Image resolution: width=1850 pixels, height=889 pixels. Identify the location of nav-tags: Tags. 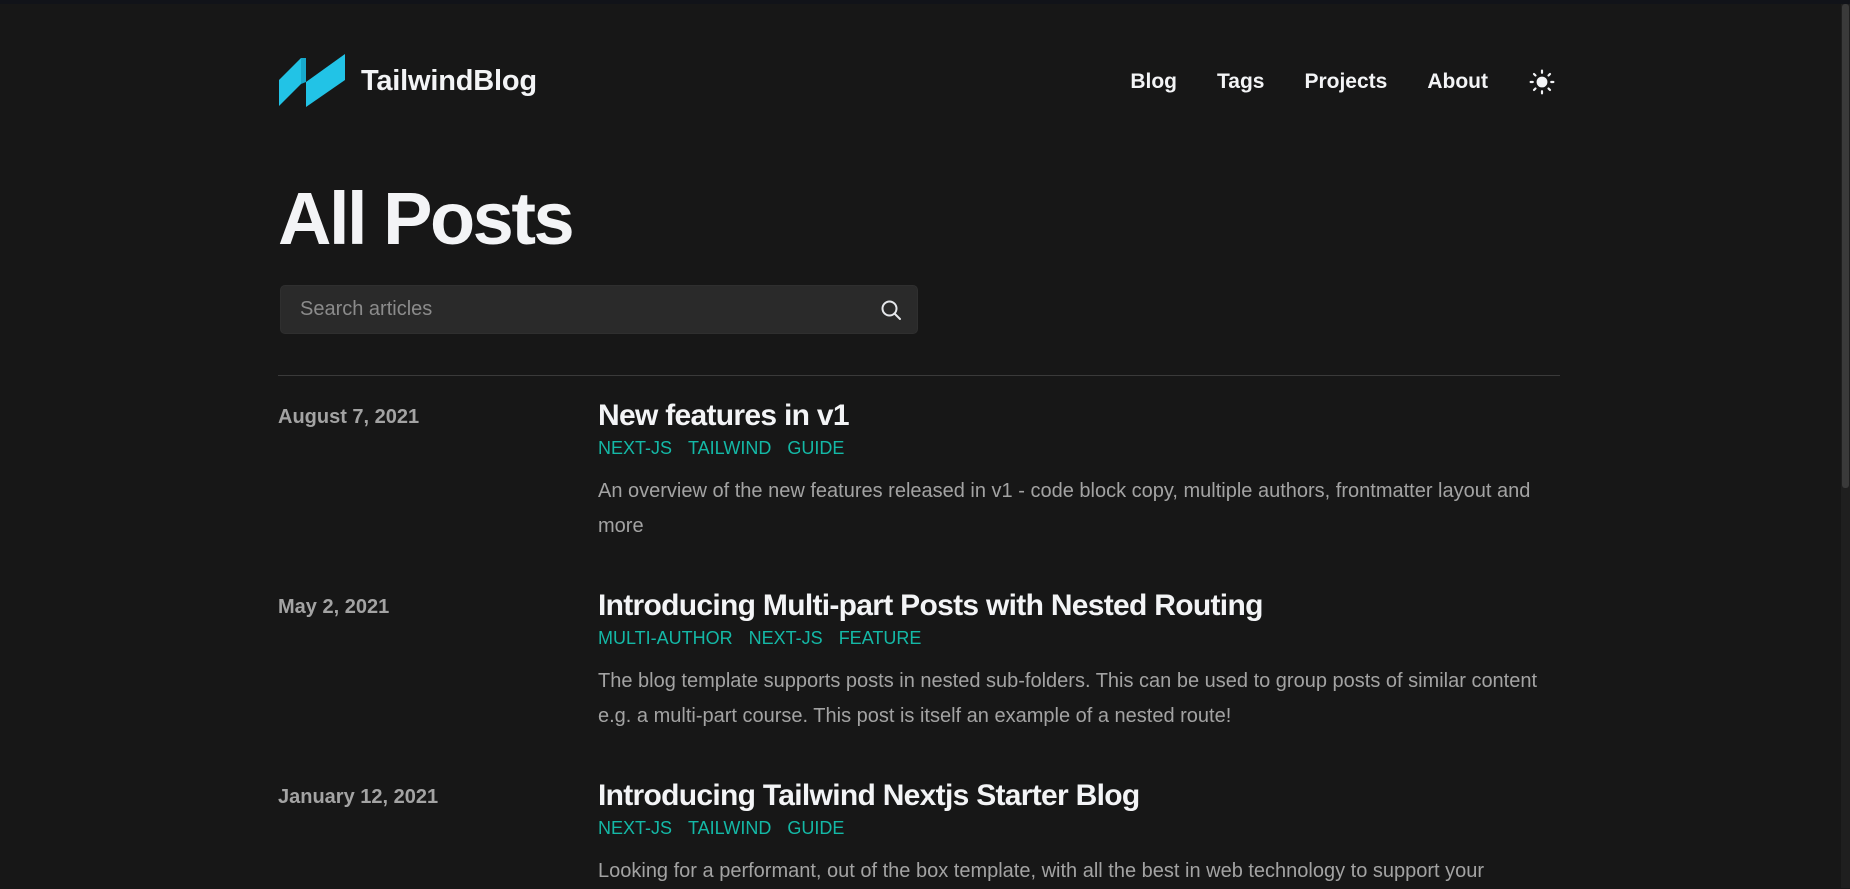
(1240, 82).